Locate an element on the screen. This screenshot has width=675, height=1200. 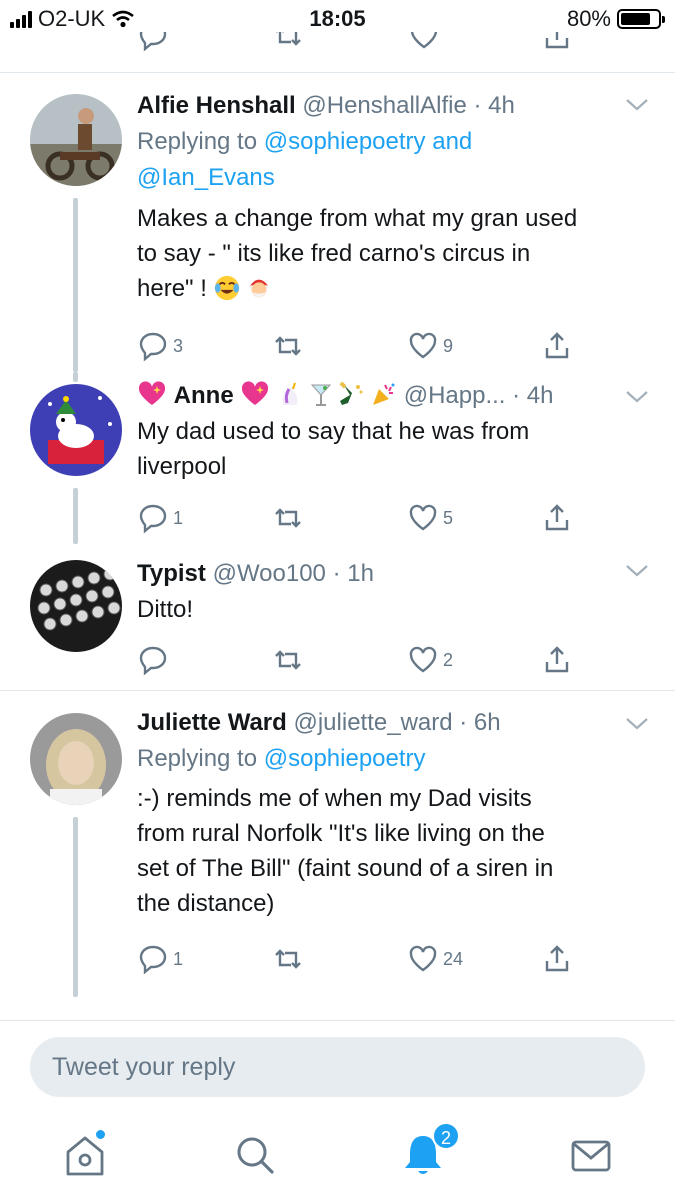
tweet-text-line: liverpool is located at coordinates (182, 466).